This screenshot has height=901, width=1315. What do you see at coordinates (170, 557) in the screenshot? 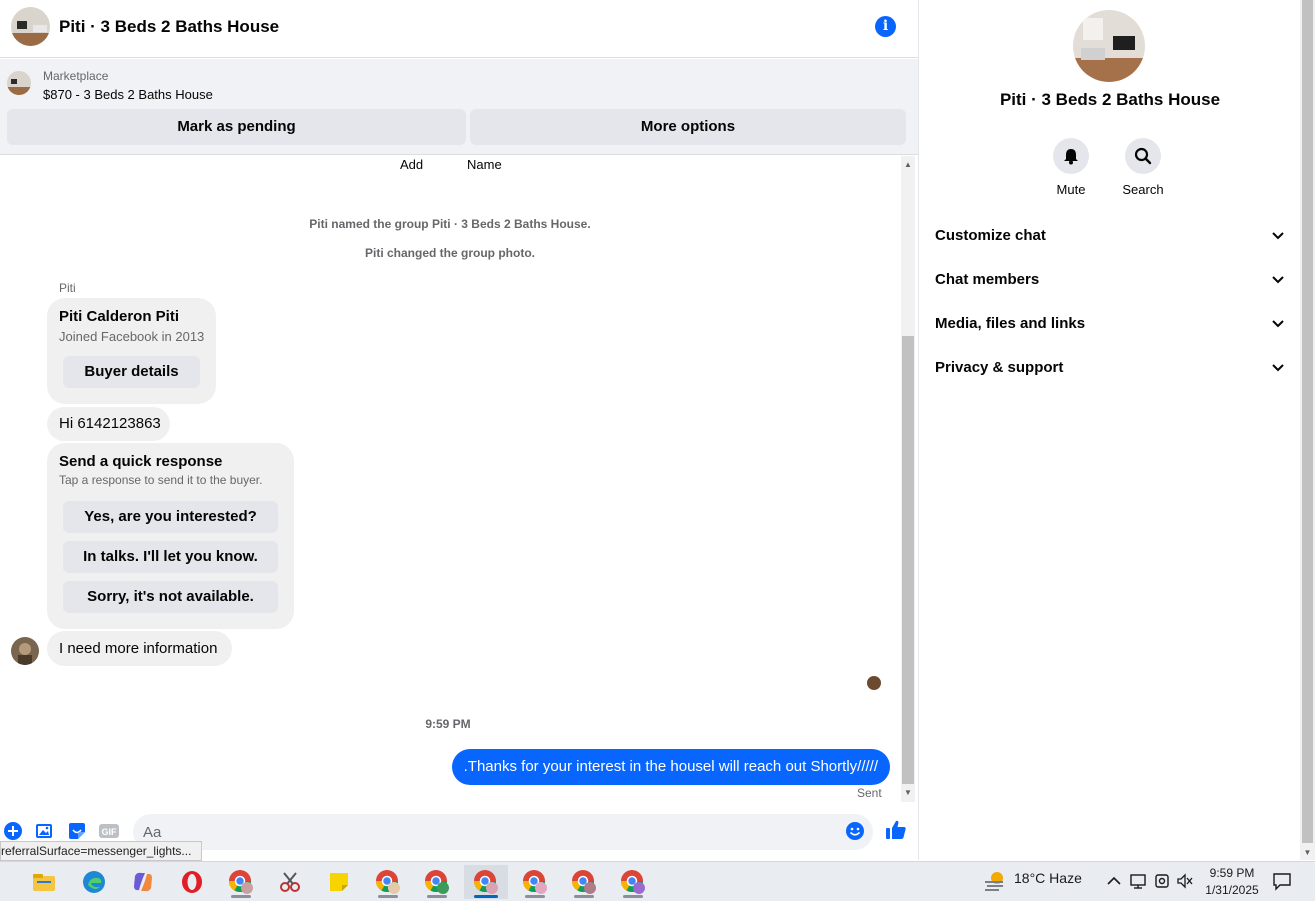
I see `quick-response-option: In talks. I'll let you know.` at bounding box center [170, 557].